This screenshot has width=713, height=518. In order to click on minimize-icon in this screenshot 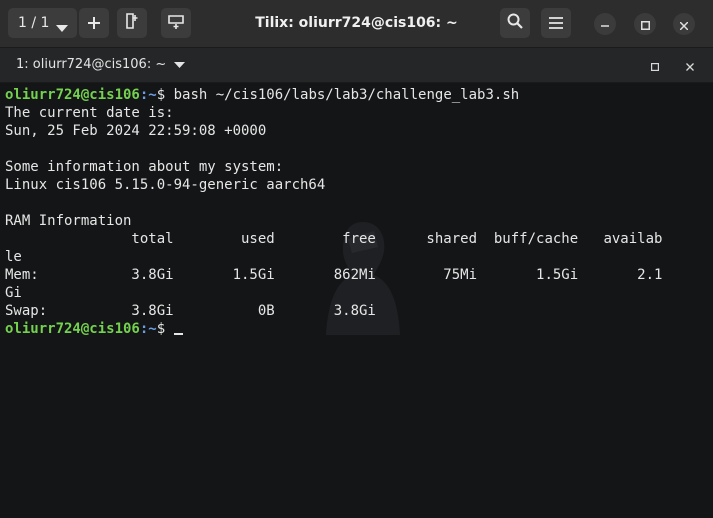, I will do `click(605, 24)`.